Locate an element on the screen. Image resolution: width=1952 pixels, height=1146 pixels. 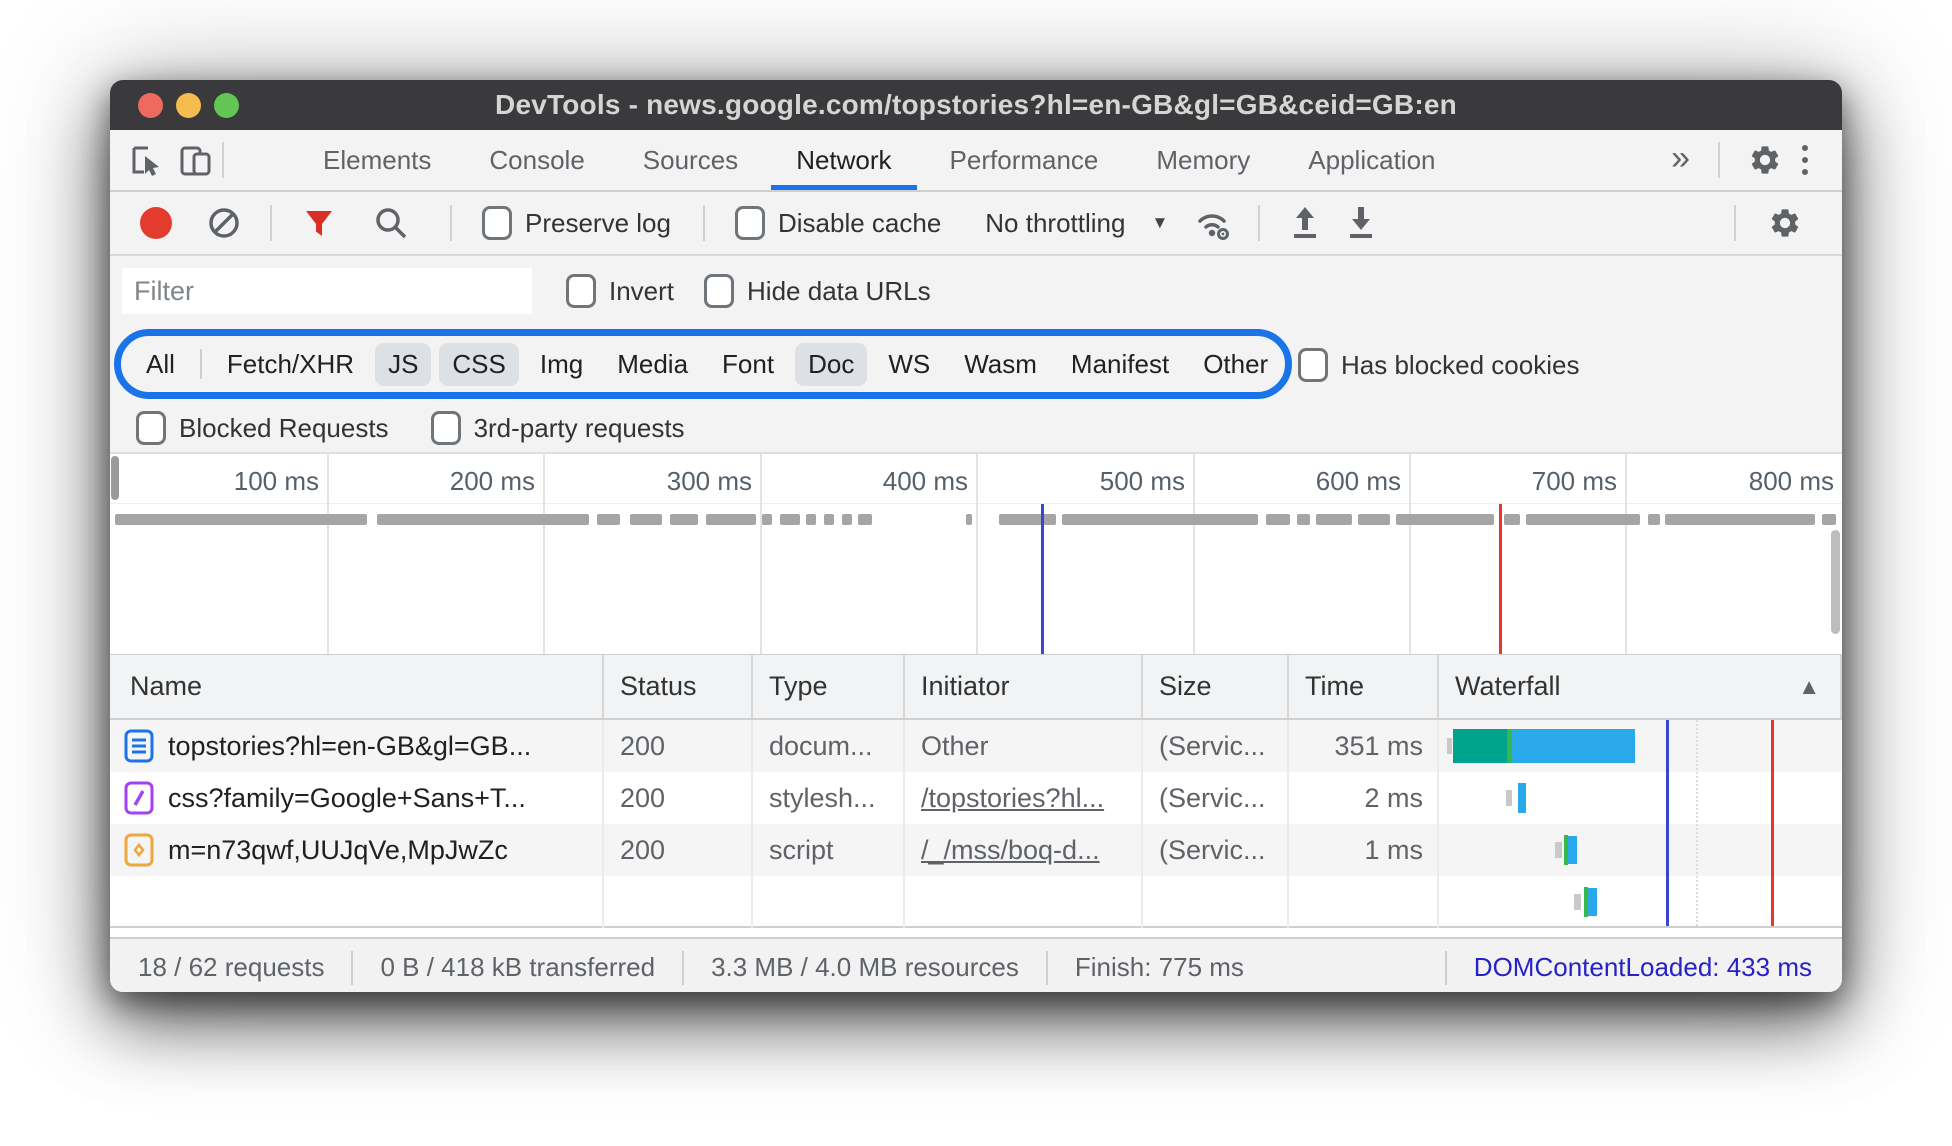
tab-sources: Sources is located at coordinates (690, 160).